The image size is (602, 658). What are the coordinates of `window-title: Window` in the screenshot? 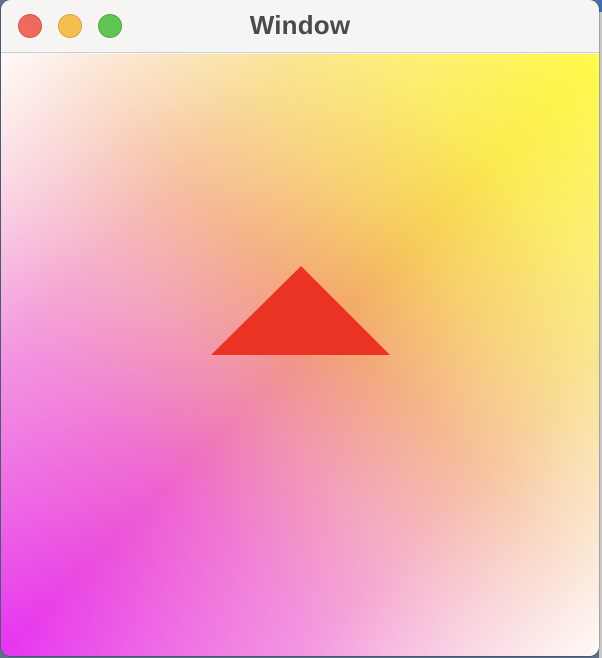 It's located at (300, 25).